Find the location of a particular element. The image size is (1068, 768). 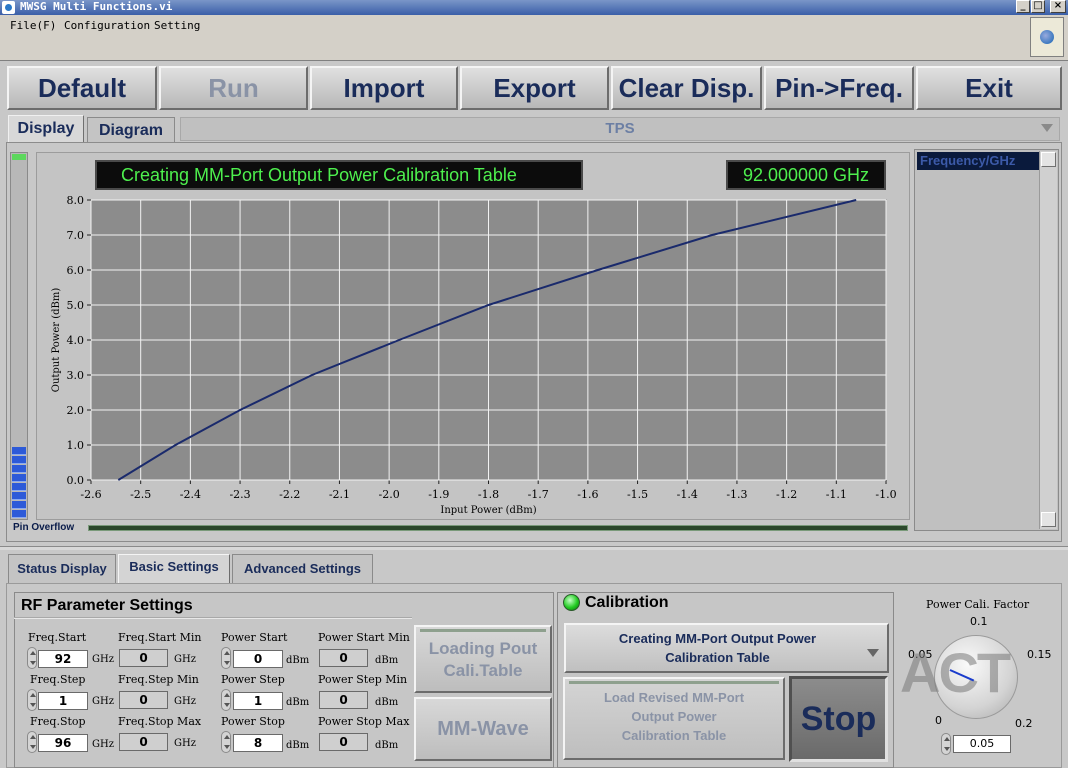

load-btn-line2: Output Power is located at coordinates (674, 716).